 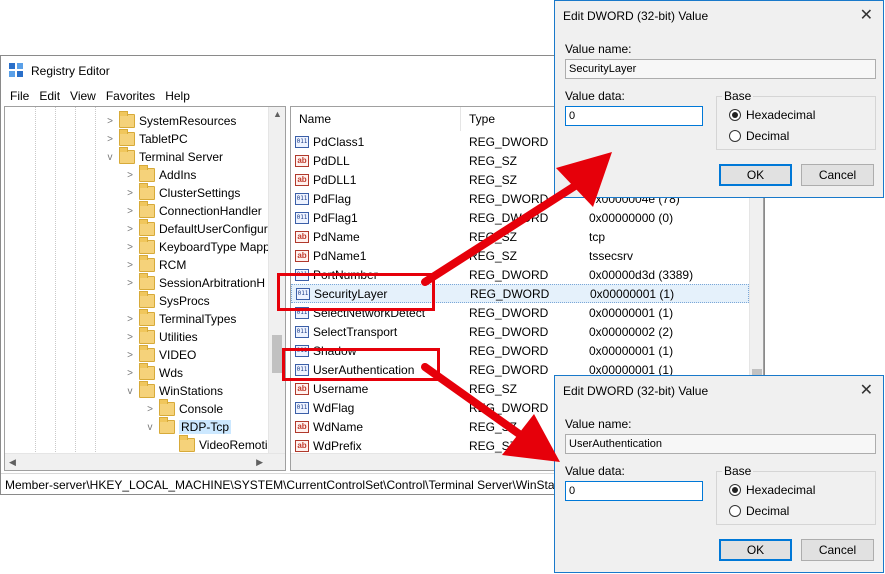 What do you see at coordinates (164, 156) in the screenshot?
I see `tree-item: v Terminal Server` at bounding box center [164, 156].